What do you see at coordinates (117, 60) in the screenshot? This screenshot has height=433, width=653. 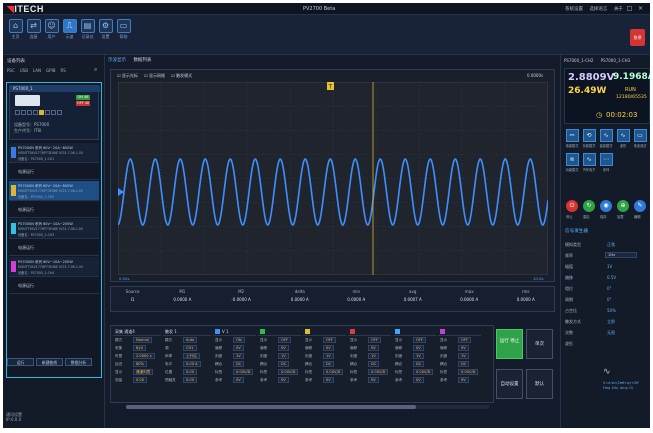 I see `tab-scope-display: 示波显示` at bounding box center [117, 60].